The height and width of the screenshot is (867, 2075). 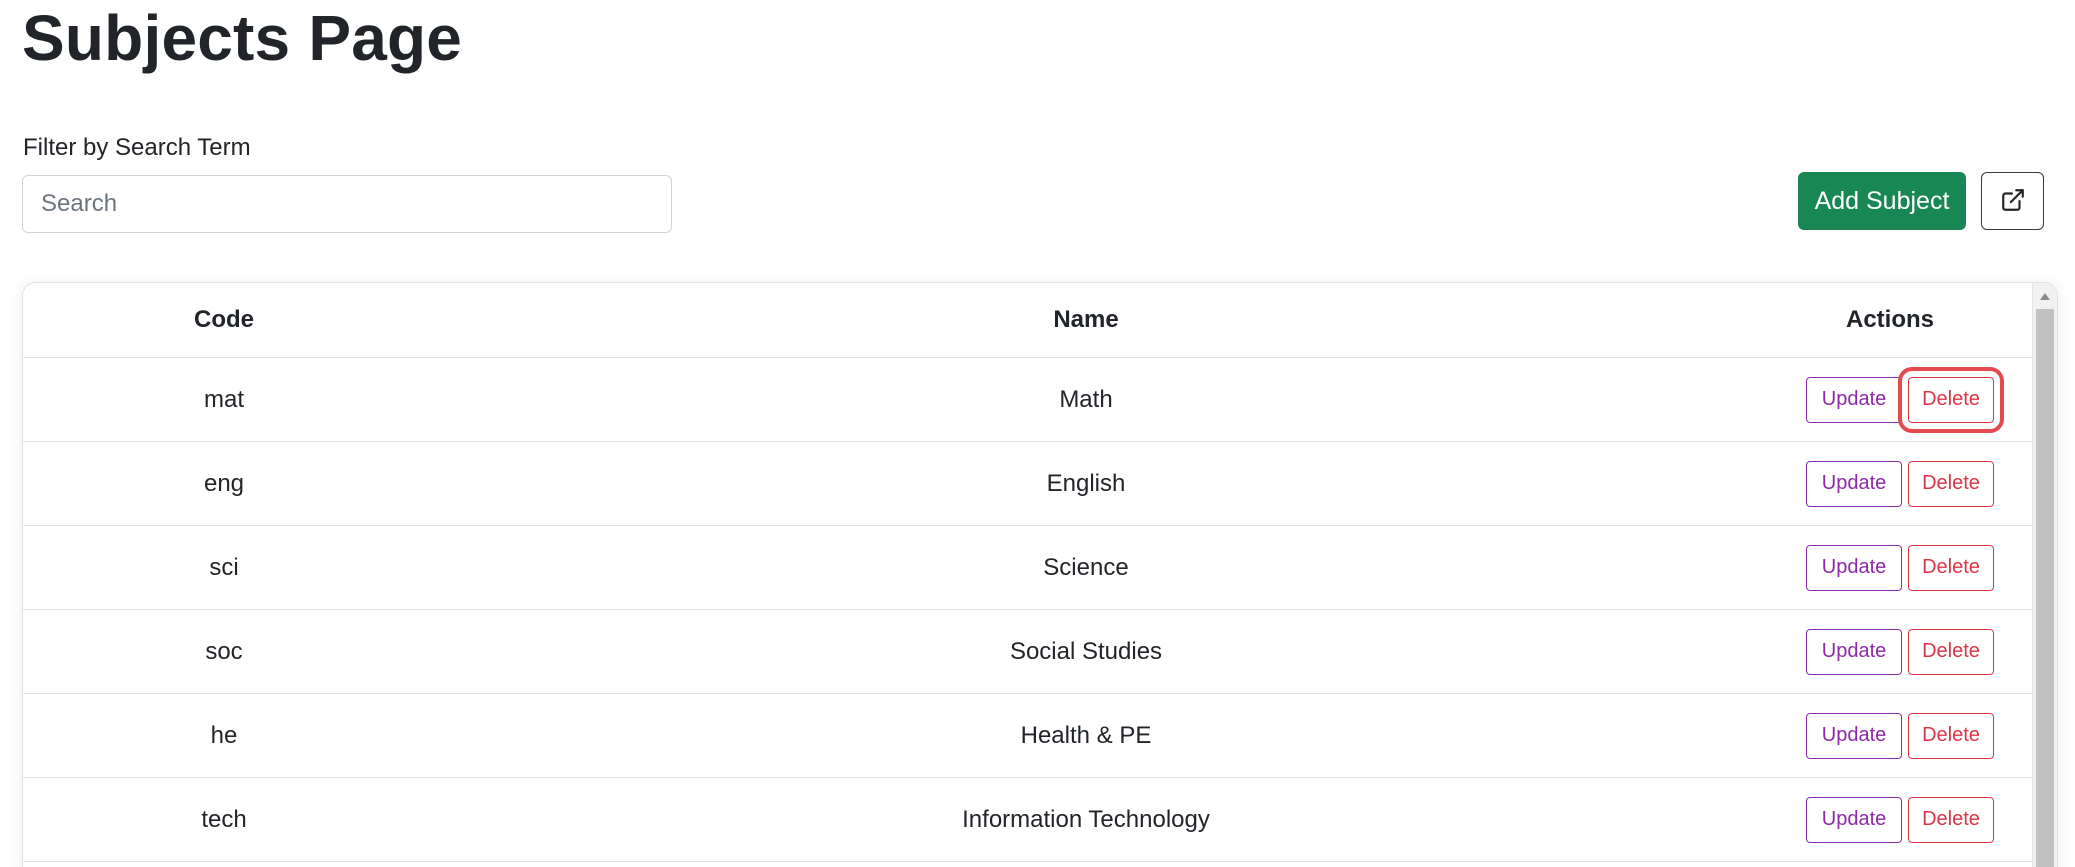 I want to click on cell-code: mat, so click(x=224, y=399).